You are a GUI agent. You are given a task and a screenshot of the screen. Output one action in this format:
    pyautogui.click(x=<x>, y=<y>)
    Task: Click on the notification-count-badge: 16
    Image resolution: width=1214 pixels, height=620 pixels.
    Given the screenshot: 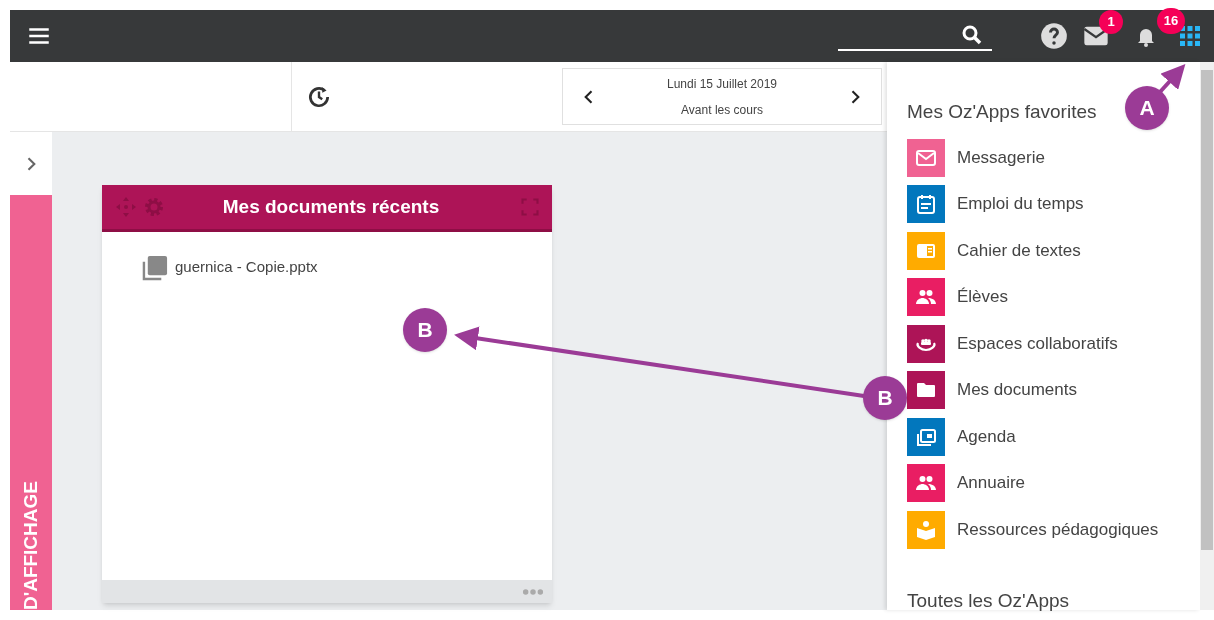 What is the action you would take?
    pyautogui.click(x=1171, y=21)
    